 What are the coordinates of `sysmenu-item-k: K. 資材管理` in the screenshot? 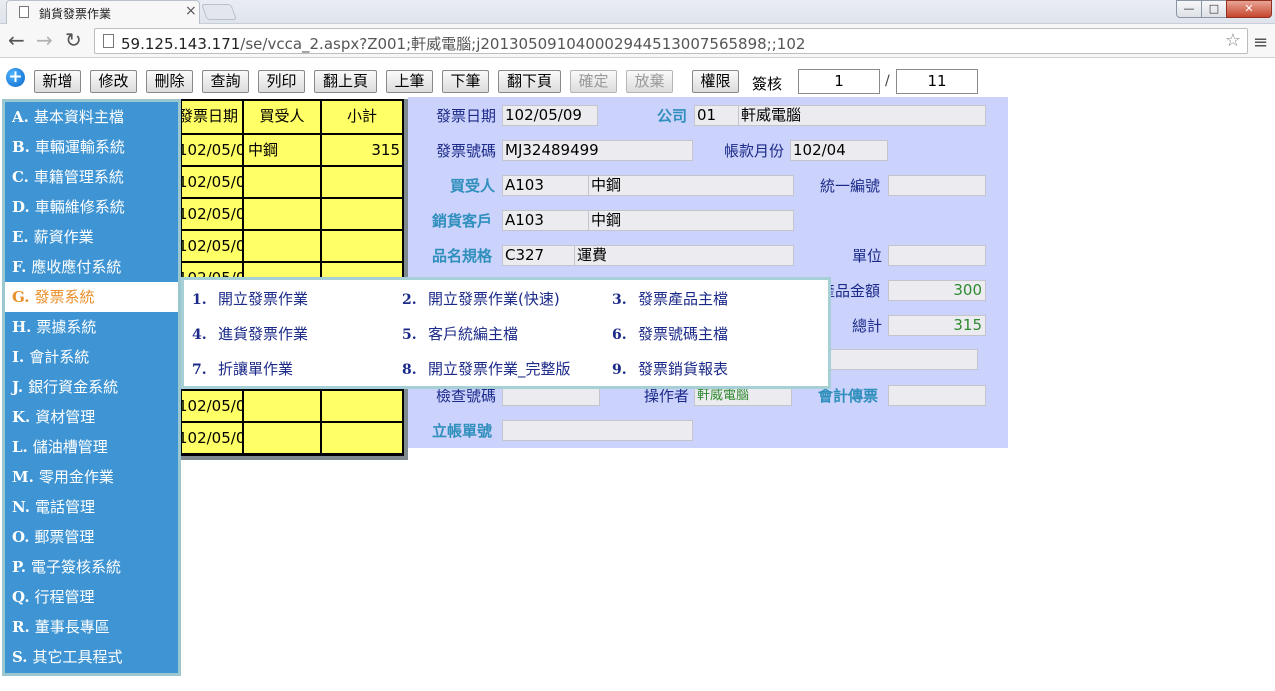 It's located at (91, 417).